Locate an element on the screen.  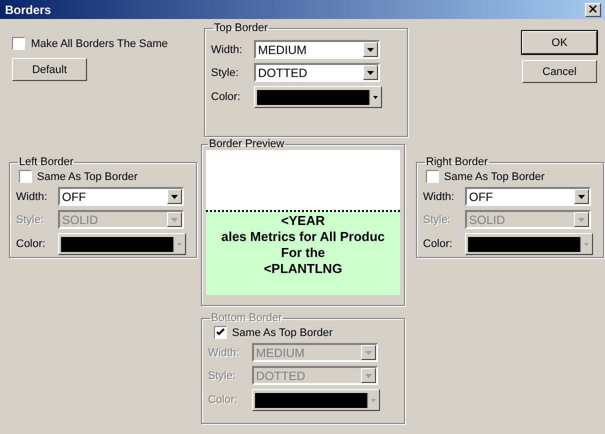
preview-text: ales Metrics for All Produc is located at coordinates (303, 237).